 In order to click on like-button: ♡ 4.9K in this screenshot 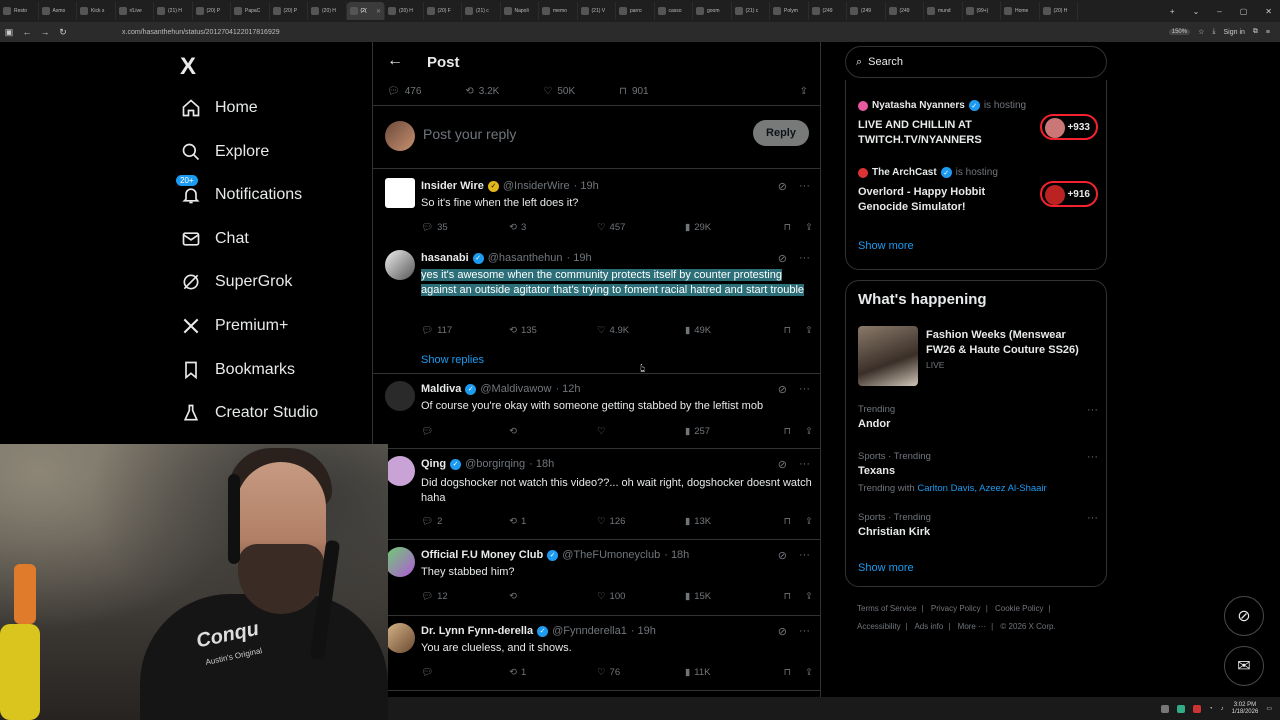, I will do `click(641, 330)`.